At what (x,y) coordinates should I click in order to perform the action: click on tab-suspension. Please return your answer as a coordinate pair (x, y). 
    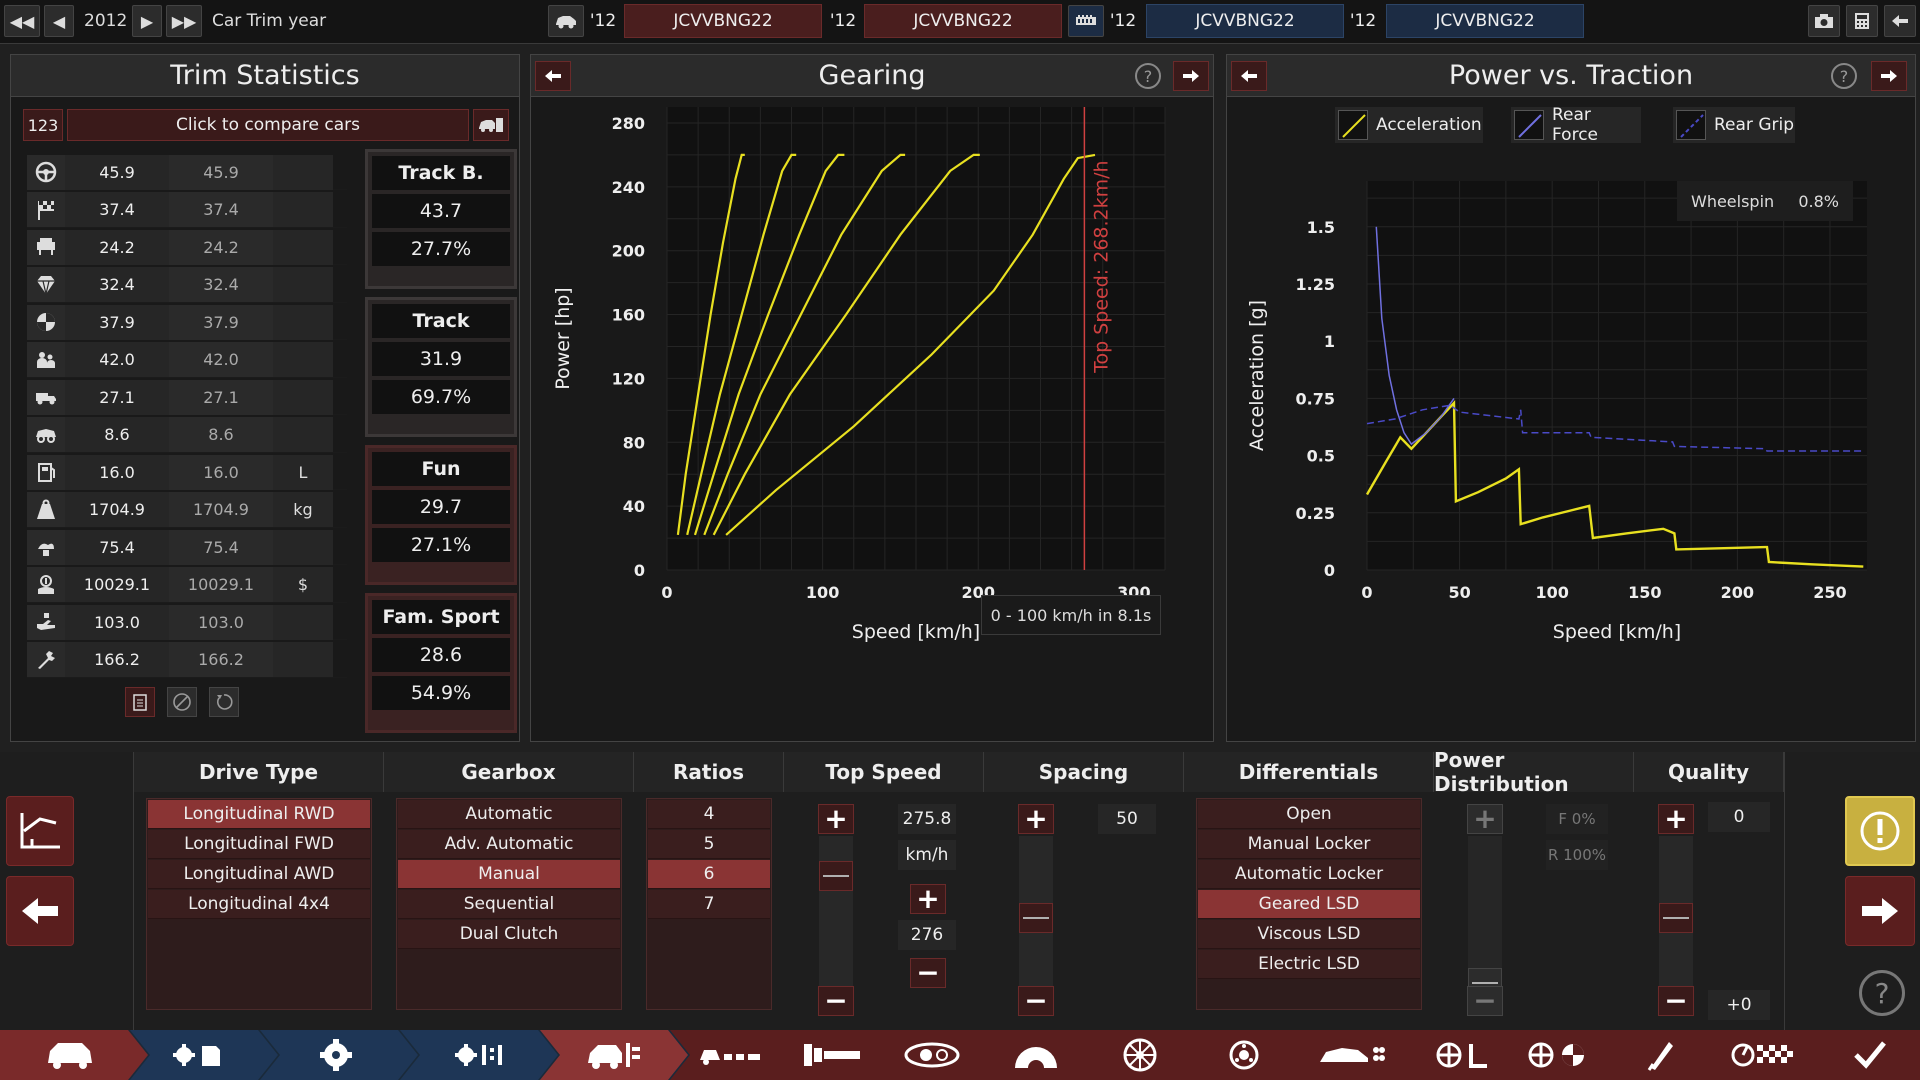
    Looking at the image, I should click on (832, 1055).